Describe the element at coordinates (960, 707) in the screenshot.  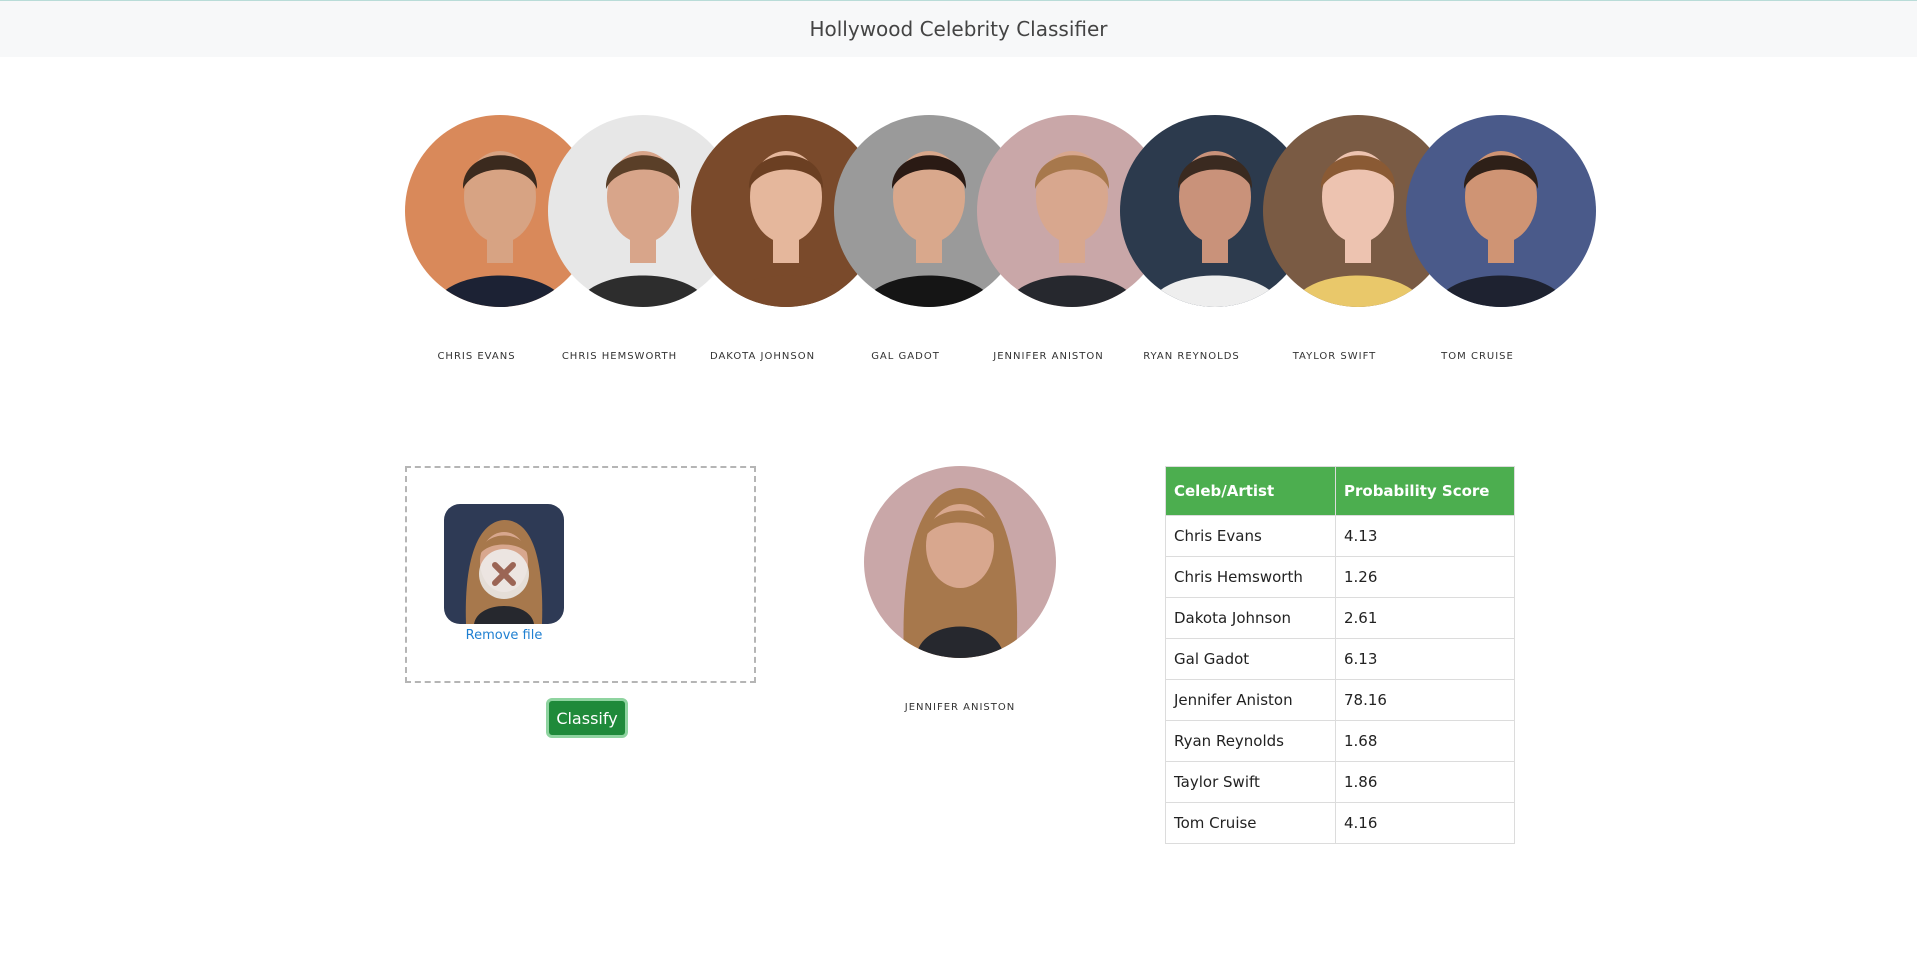
I see `result-name: Jennifer Aniston` at that location.